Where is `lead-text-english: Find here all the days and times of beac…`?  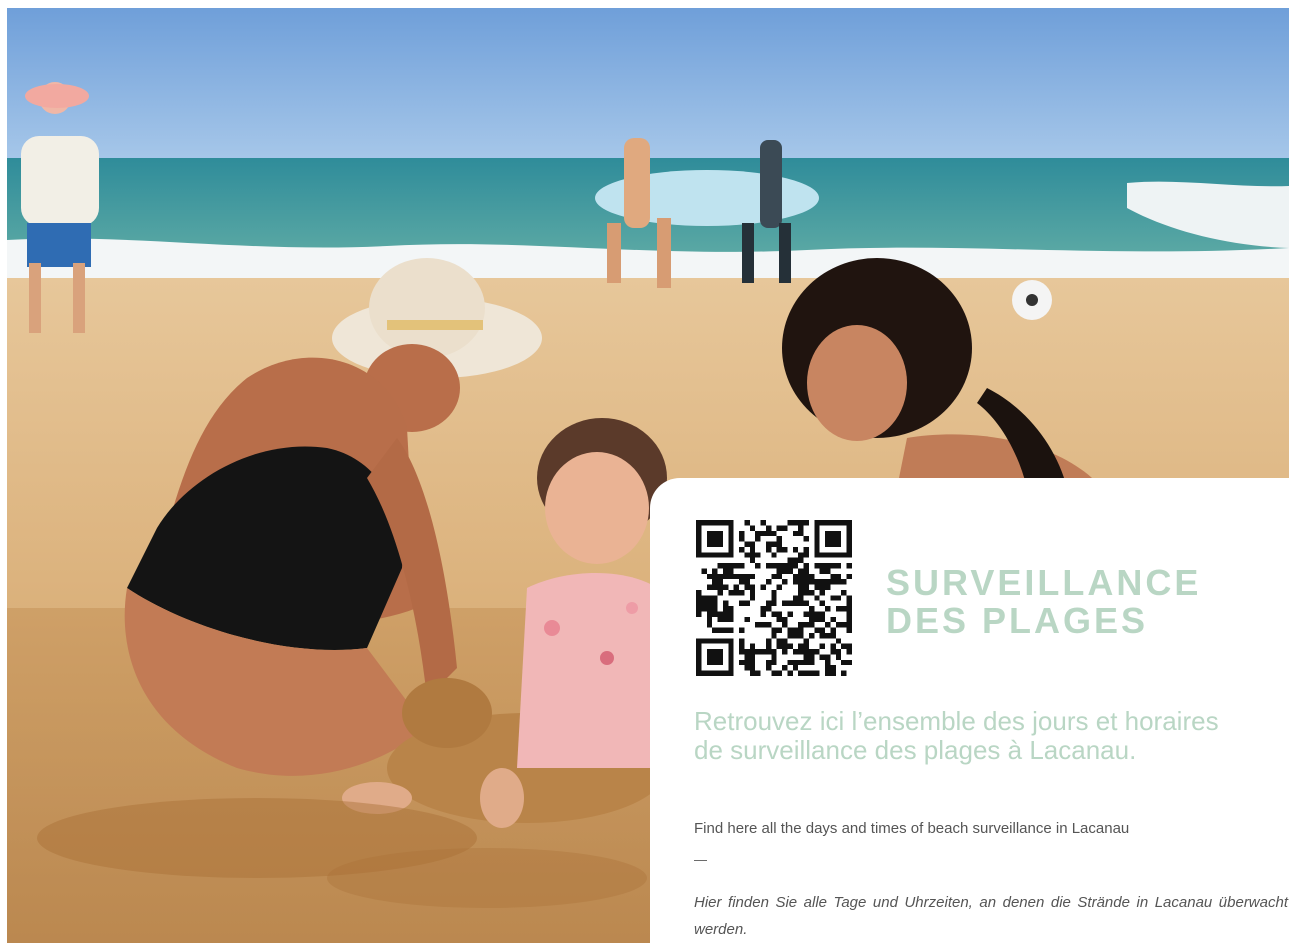 lead-text-english: Find here all the days and times of beac… is located at coordinates (912, 828).